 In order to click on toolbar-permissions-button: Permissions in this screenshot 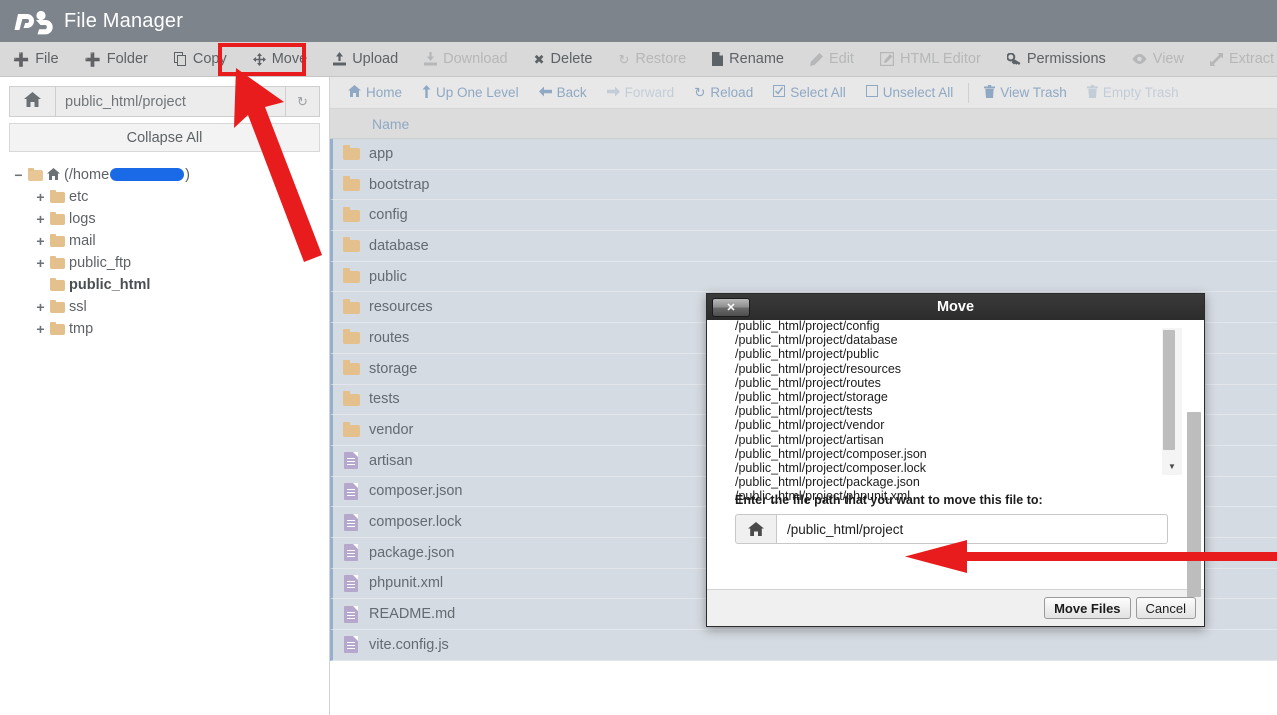, I will do `click(1056, 59)`.